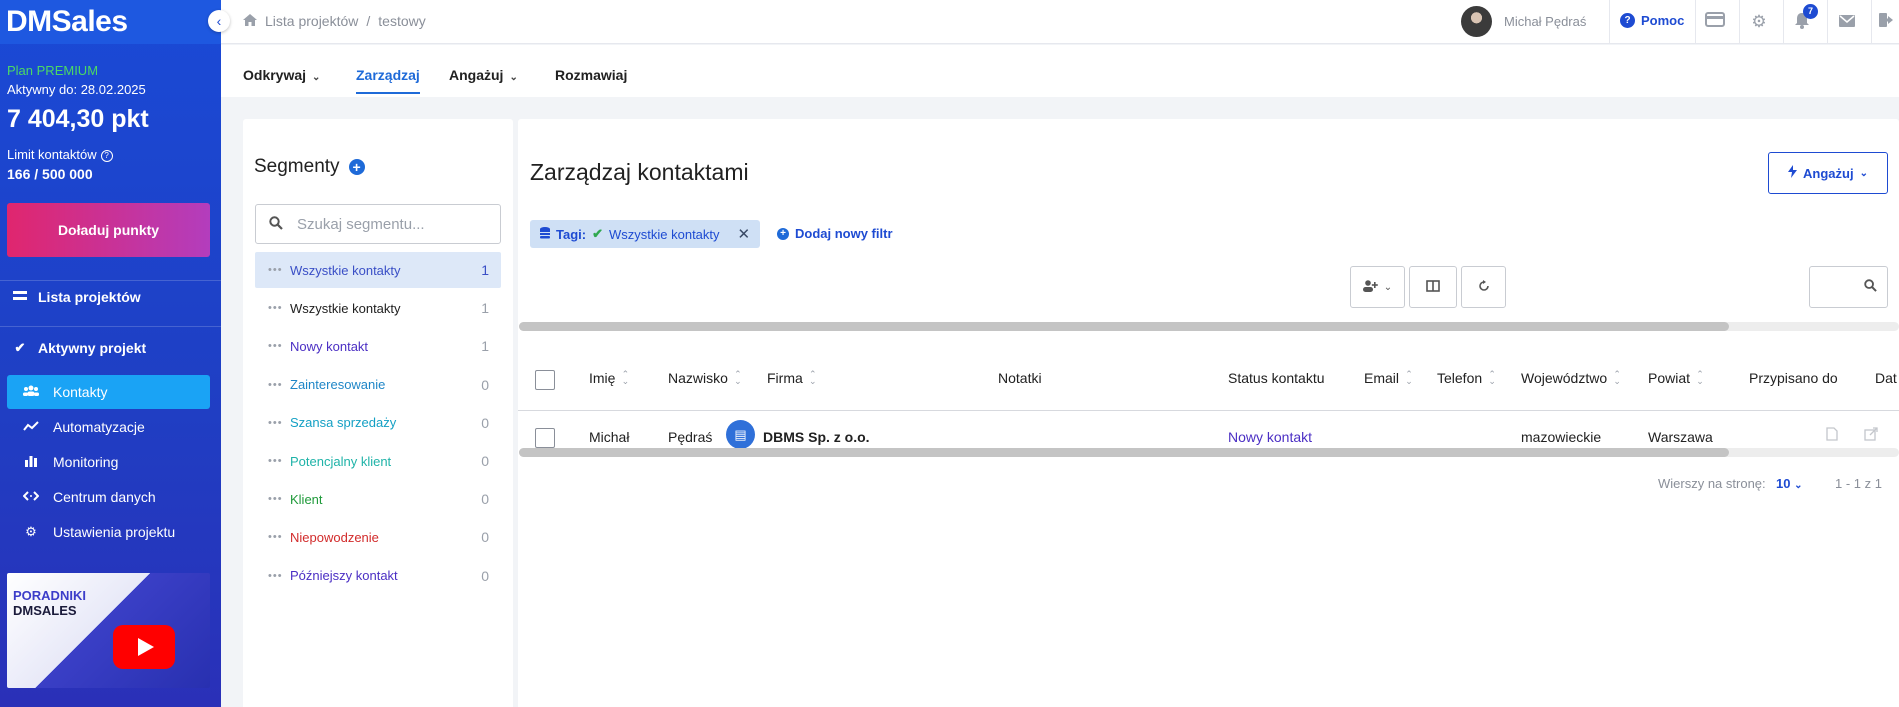 The width and height of the screenshot is (1899, 707). Describe the element at coordinates (1847, 22) in the screenshot. I see `mail-icon` at that location.